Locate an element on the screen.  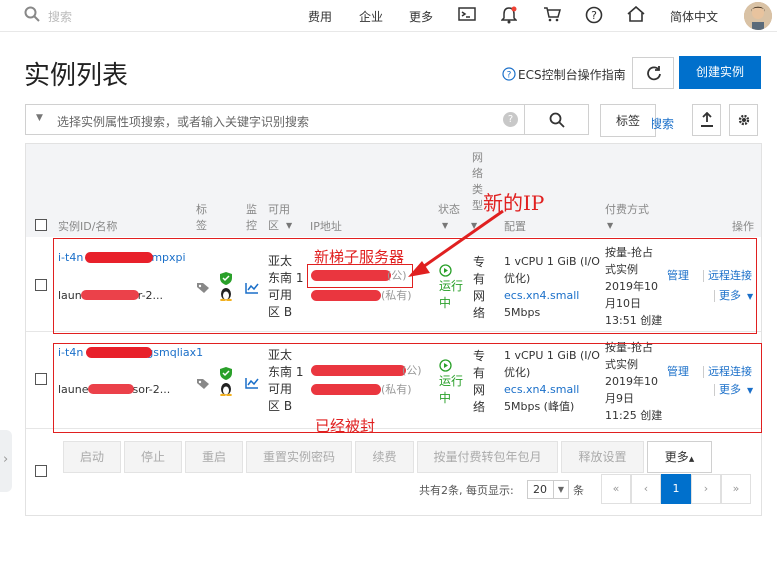
column-header-actions: 操作 is located at coordinates (743, 226).